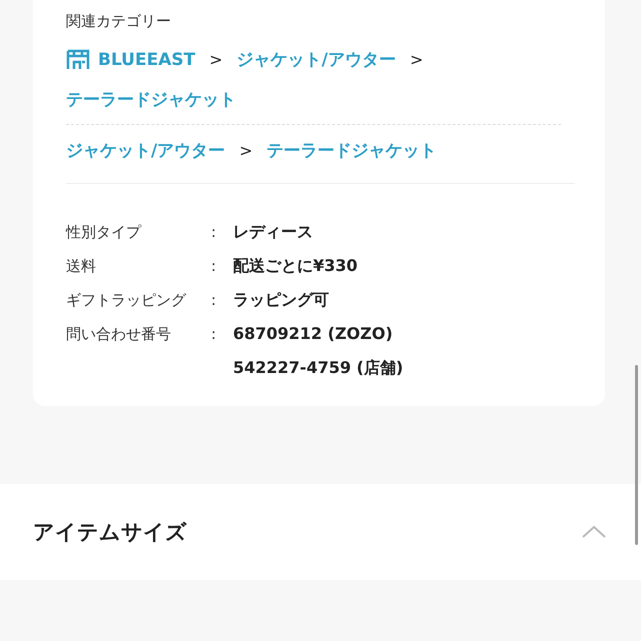 The height and width of the screenshot is (641, 641). What do you see at coordinates (119, 21) in the screenshot?
I see `section-label: 関連カテゴリー` at bounding box center [119, 21].